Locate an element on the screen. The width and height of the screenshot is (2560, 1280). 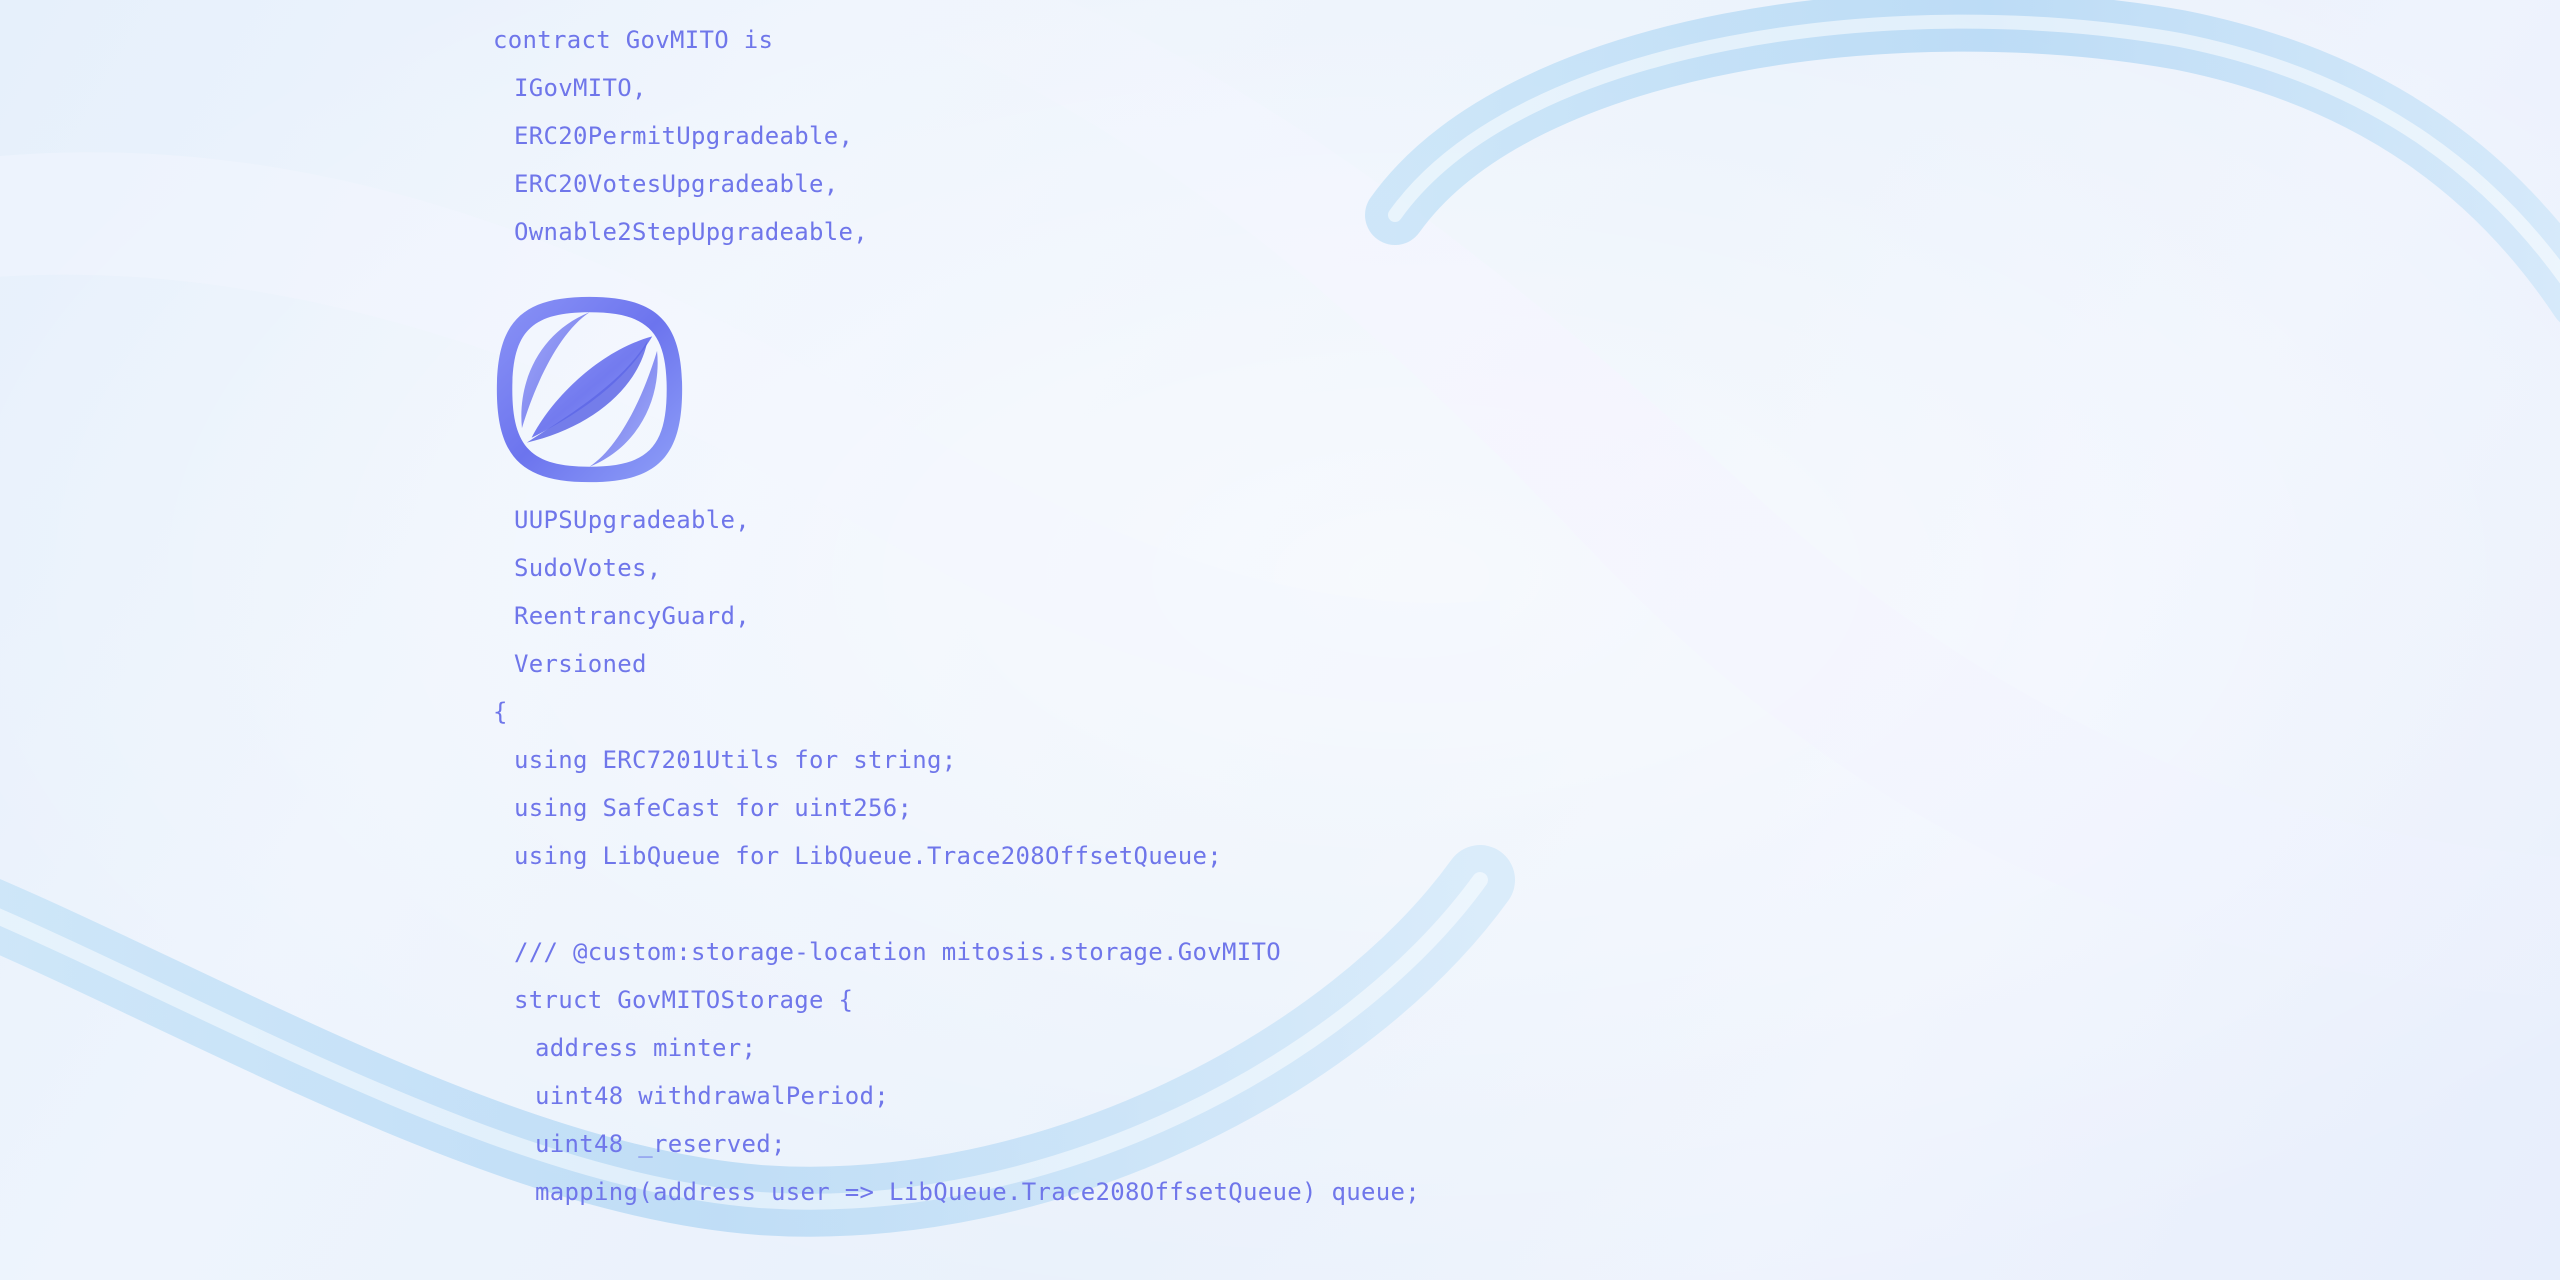
code-line: struct GovMITOStorage { is located at coordinates (684, 1000).